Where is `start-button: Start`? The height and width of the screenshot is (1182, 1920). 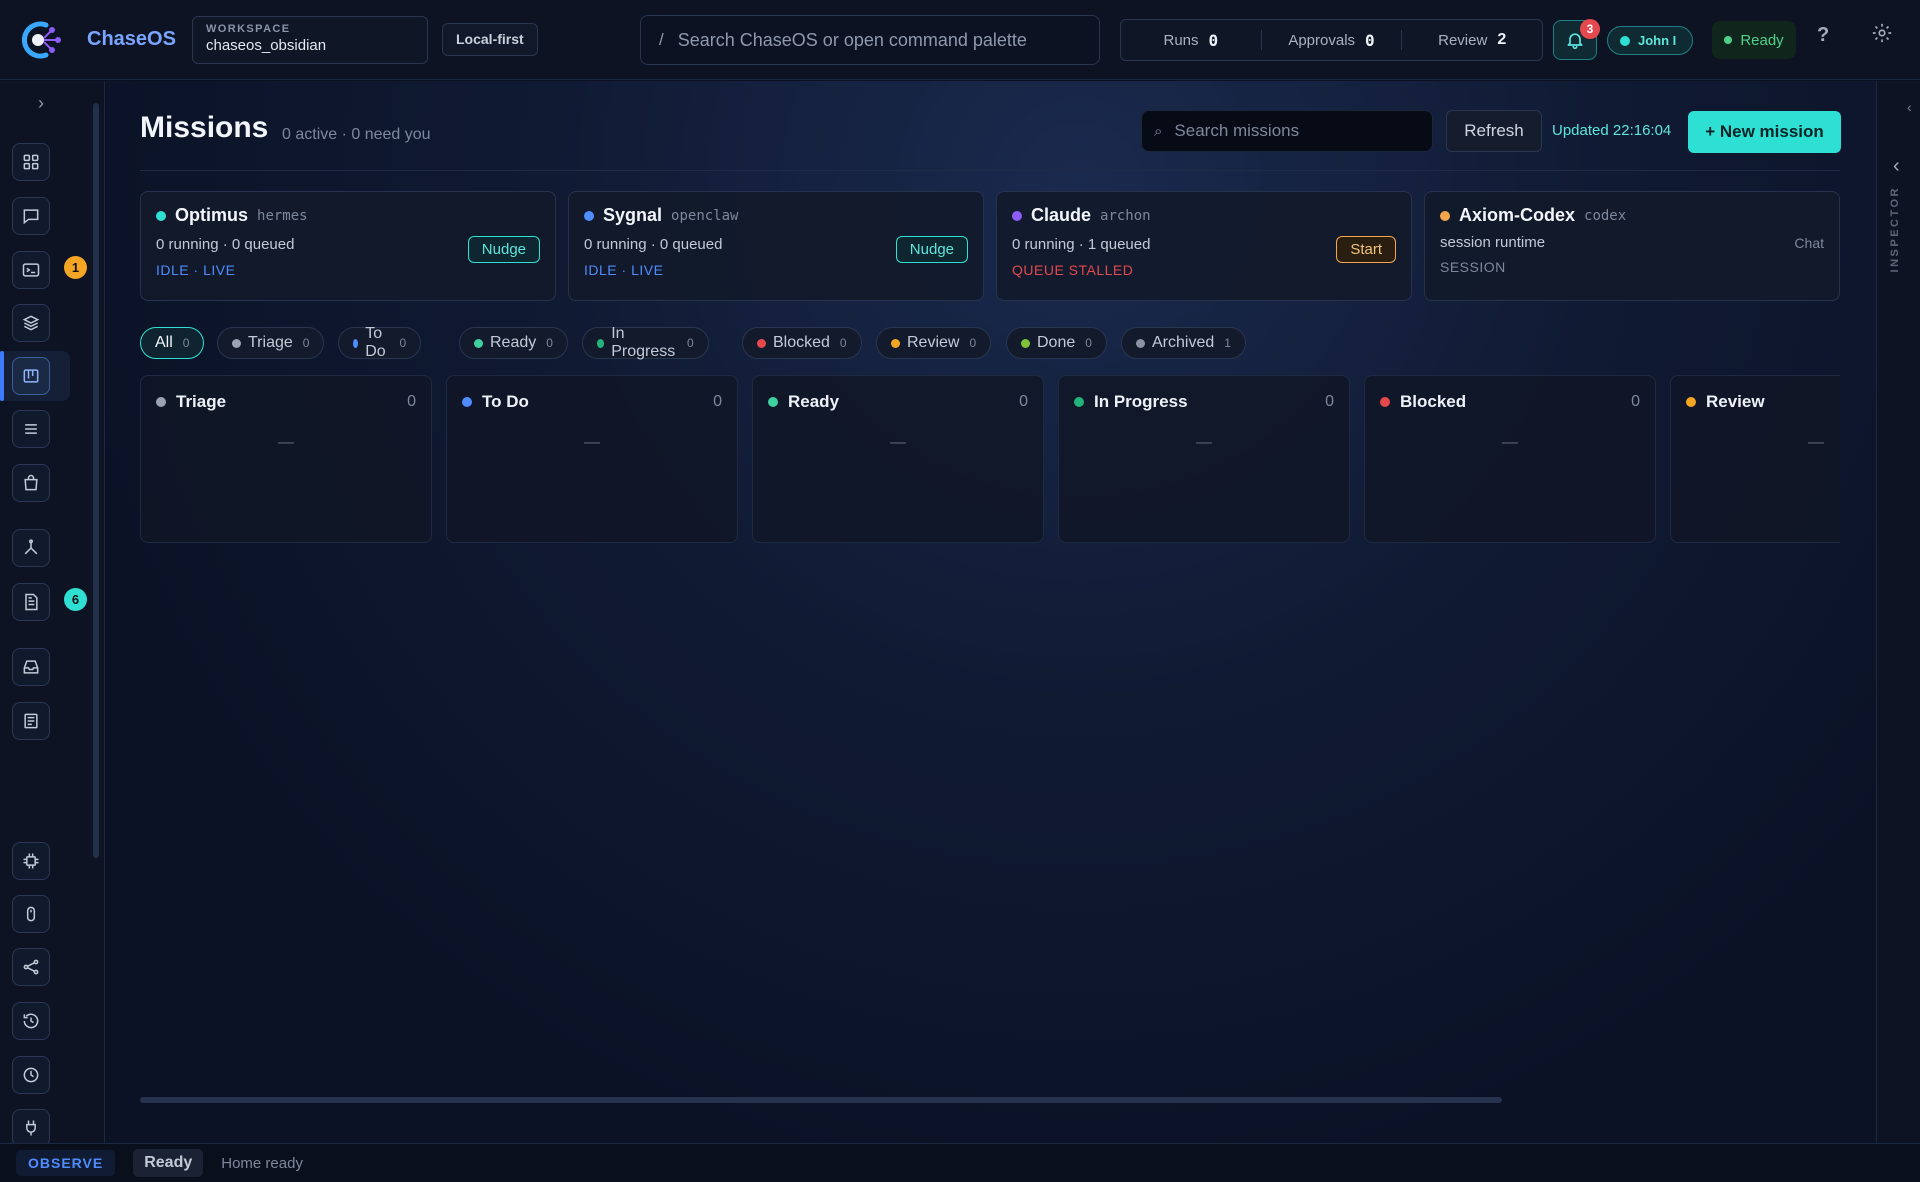 start-button: Start is located at coordinates (1366, 249).